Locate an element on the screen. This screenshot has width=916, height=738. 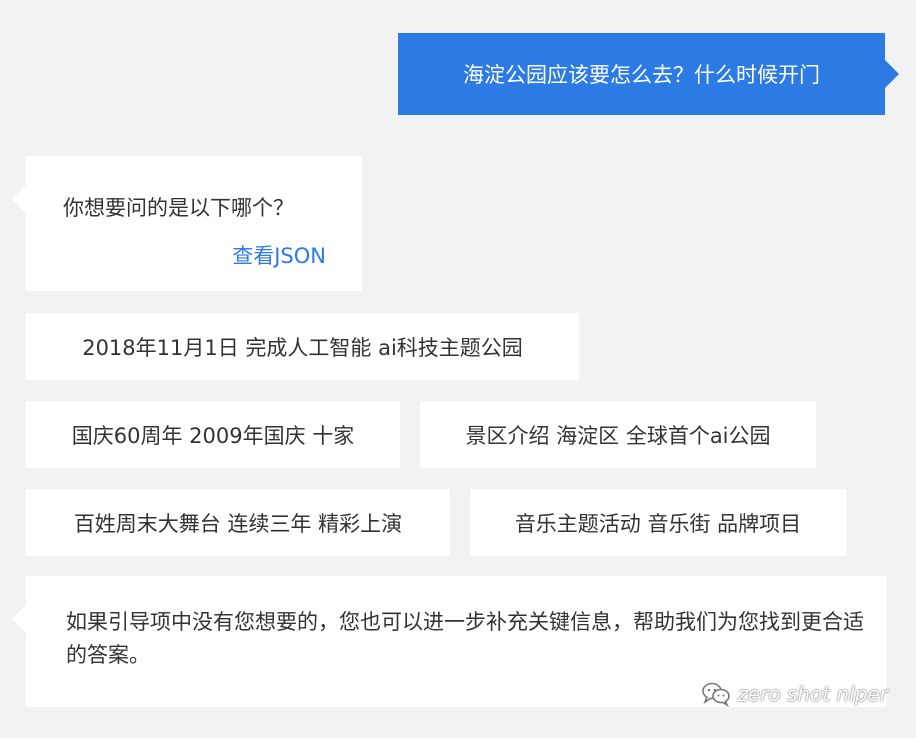
user-message-bubble: 海淀公园应该要怎么去？什么时候开门 is located at coordinates (648, 74).